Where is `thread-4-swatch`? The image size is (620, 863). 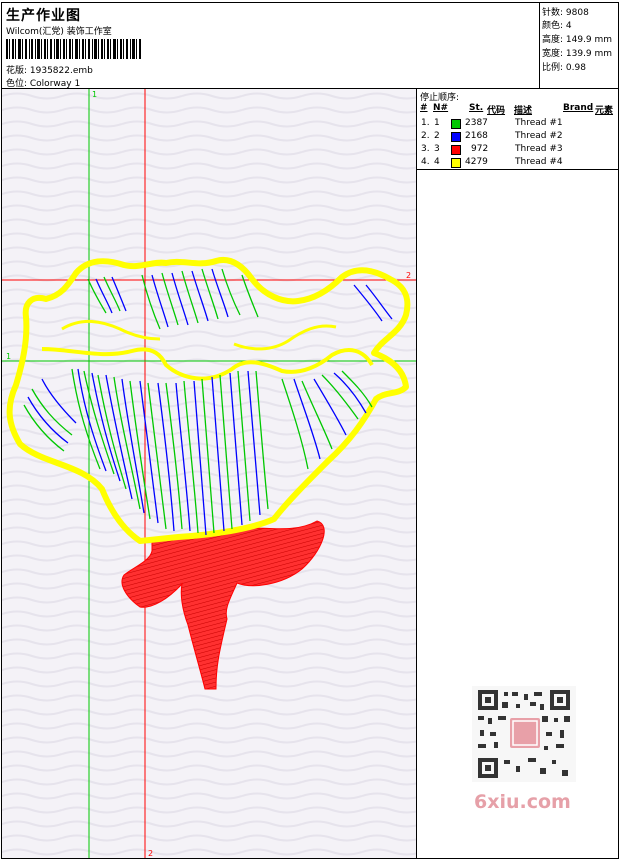
thread-4-swatch is located at coordinates (456, 163).